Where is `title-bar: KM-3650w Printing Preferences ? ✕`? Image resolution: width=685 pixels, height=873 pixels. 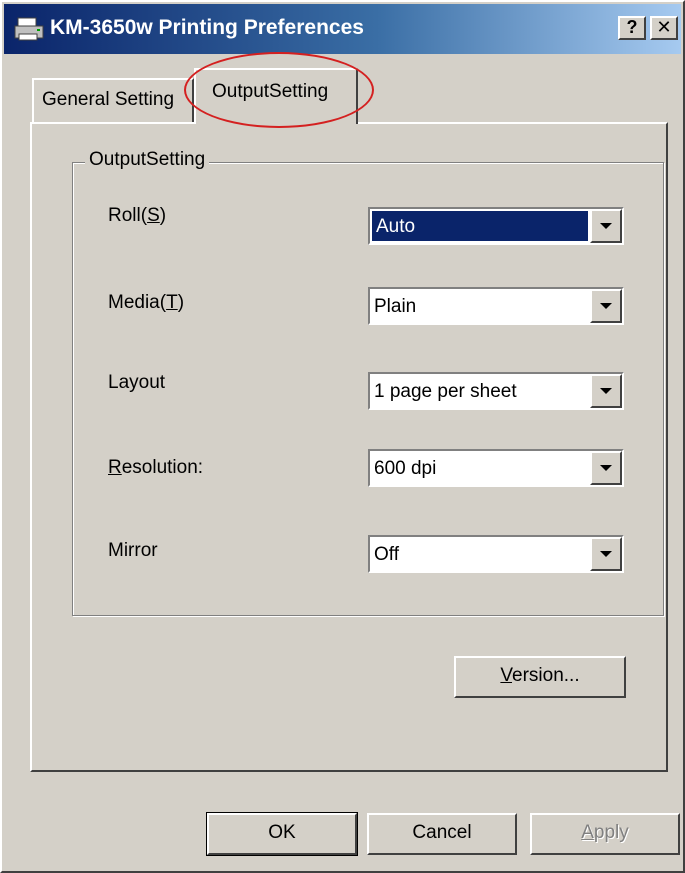 title-bar: KM-3650w Printing Preferences ? ✕ is located at coordinates (342, 29).